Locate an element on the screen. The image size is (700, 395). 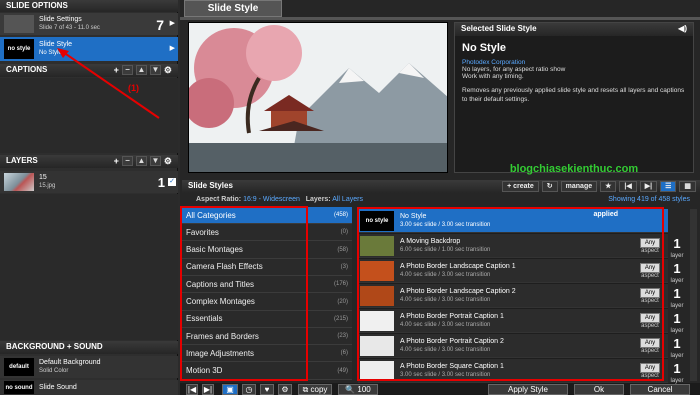
background-row: default Default Background Solid Color is located at coordinates (89, 367).